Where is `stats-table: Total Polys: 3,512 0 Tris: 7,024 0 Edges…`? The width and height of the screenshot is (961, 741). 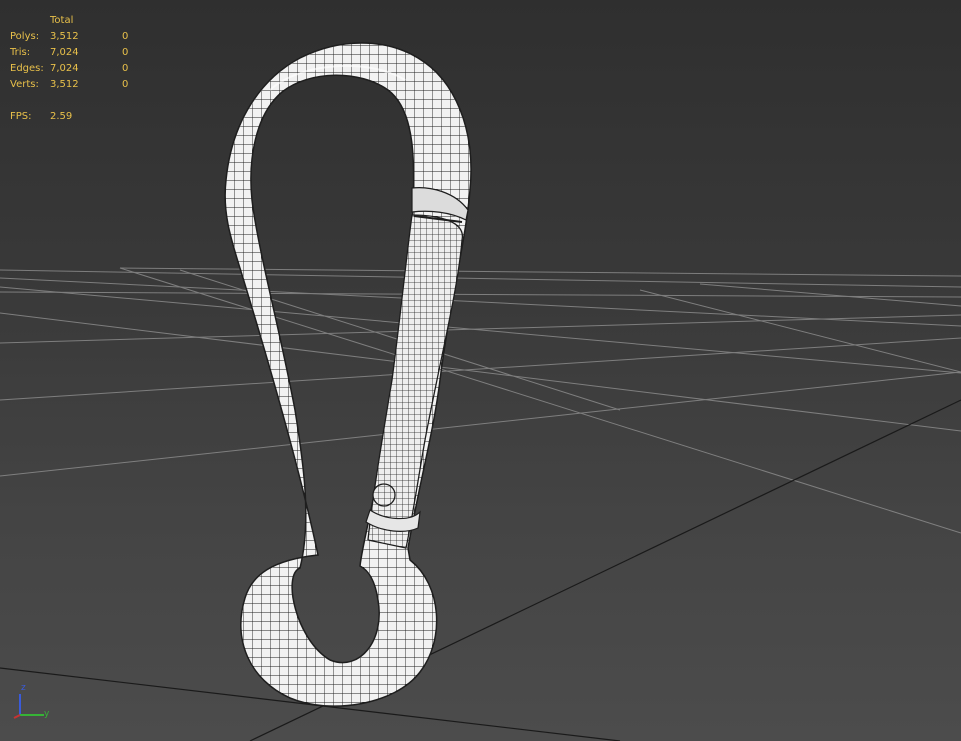 stats-table: Total Polys: 3,512 0 Tris: 7,024 0 Edges… is located at coordinates (76, 69).